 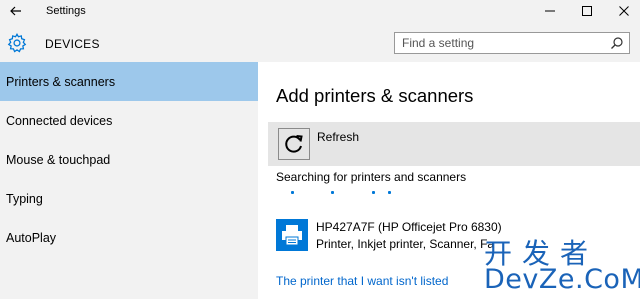 What do you see at coordinates (320, 11) in the screenshot?
I see `title-bar: Settings` at bounding box center [320, 11].